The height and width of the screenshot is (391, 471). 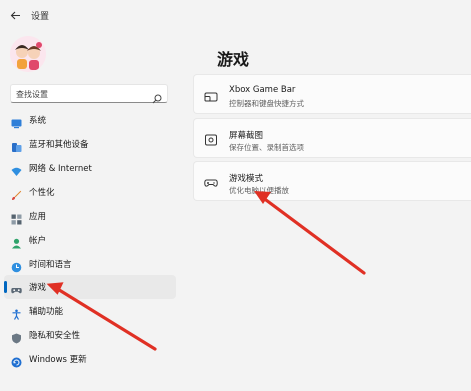 I want to click on search-box, so click(x=89, y=94).